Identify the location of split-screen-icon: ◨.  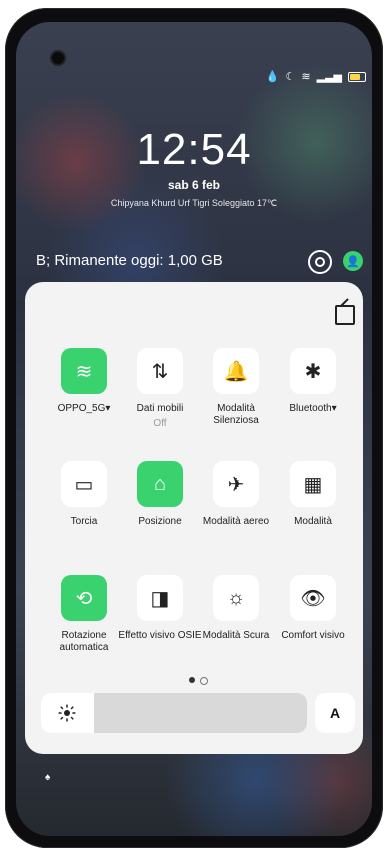
(160, 598).